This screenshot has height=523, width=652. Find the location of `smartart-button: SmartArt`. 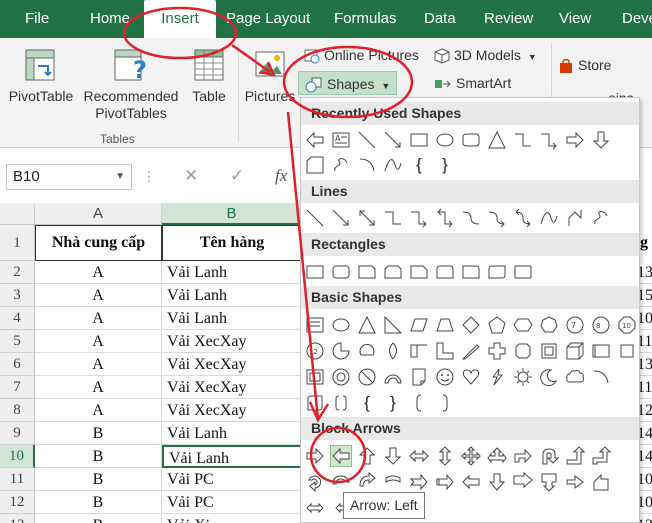

smartart-button: SmartArt is located at coordinates (472, 83).